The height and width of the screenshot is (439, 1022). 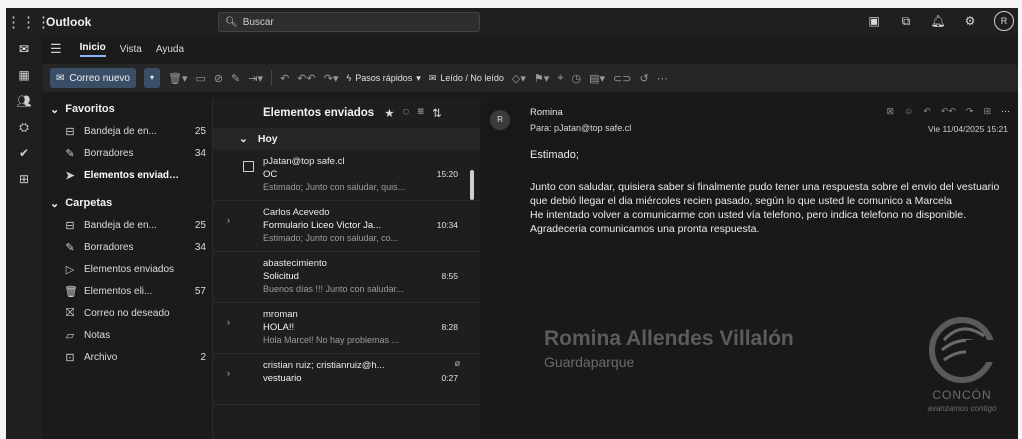 I want to click on folder-archive: ⊡ Archivo 2, so click(x=130, y=357).